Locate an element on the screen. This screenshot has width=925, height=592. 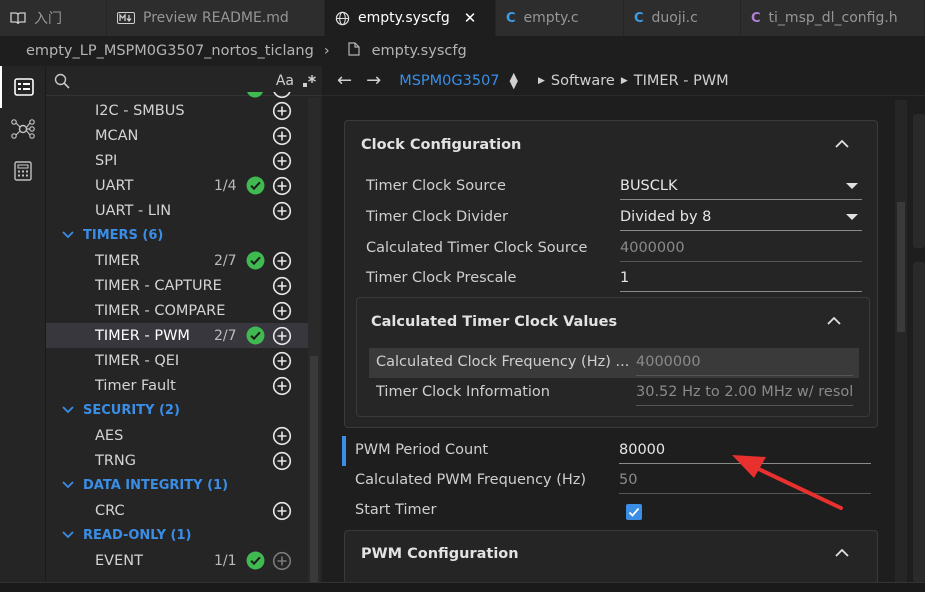
sidebar-item-timer: TIMER 2/7 is located at coordinates (177, 260).